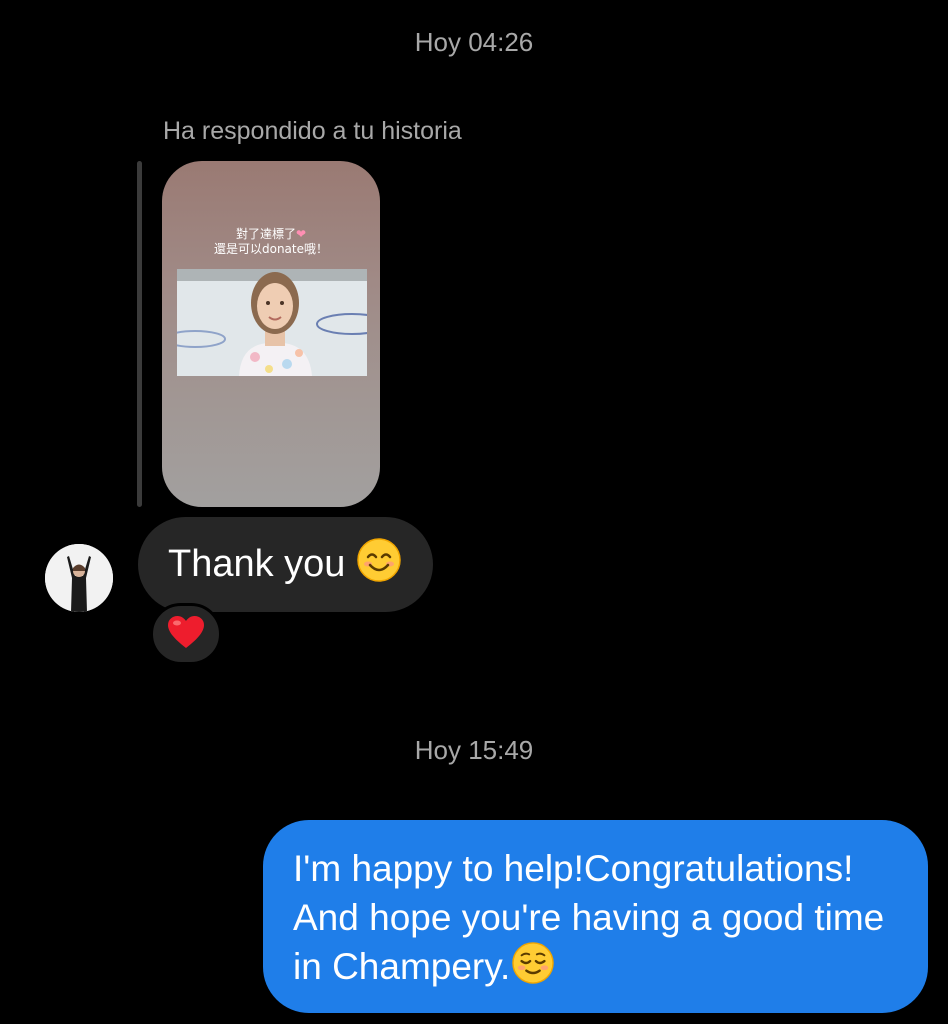 This screenshot has width=948, height=1024. What do you see at coordinates (474, 750) in the screenshot?
I see `timestamp: Hoy 15:49` at bounding box center [474, 750].